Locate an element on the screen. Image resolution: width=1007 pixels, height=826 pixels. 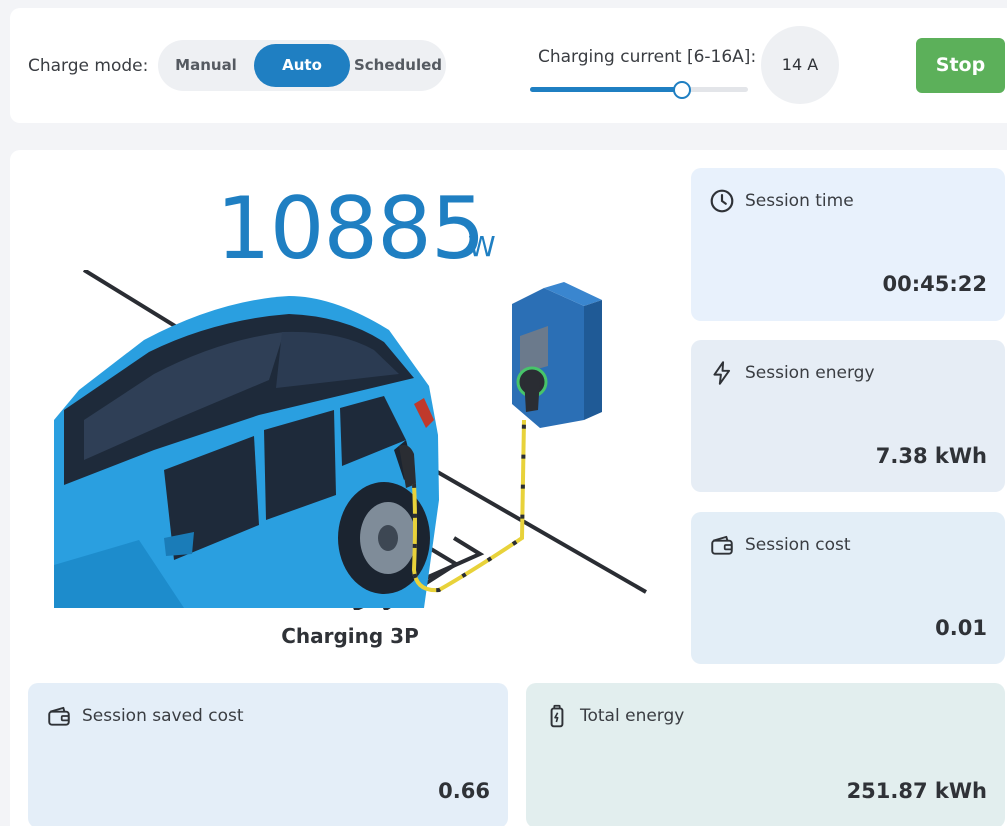
wallbox-charger-icon is located at coordinates (557, 355).